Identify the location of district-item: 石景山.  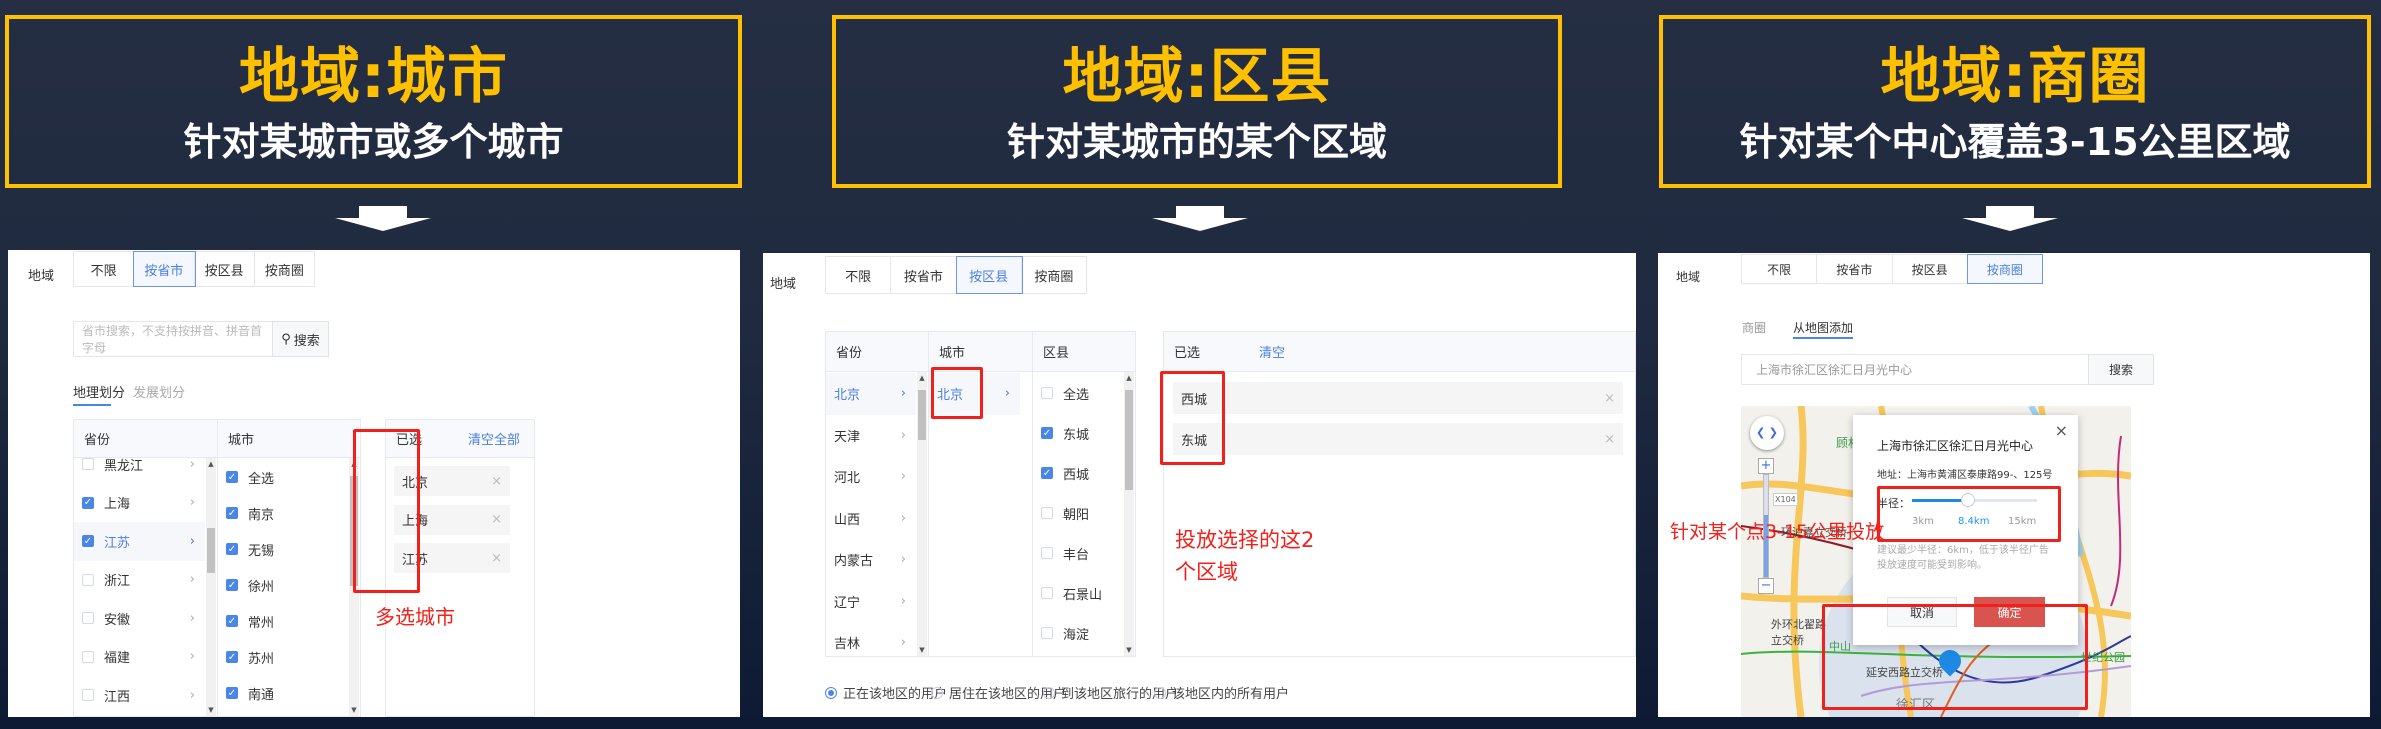
(1078, 593).